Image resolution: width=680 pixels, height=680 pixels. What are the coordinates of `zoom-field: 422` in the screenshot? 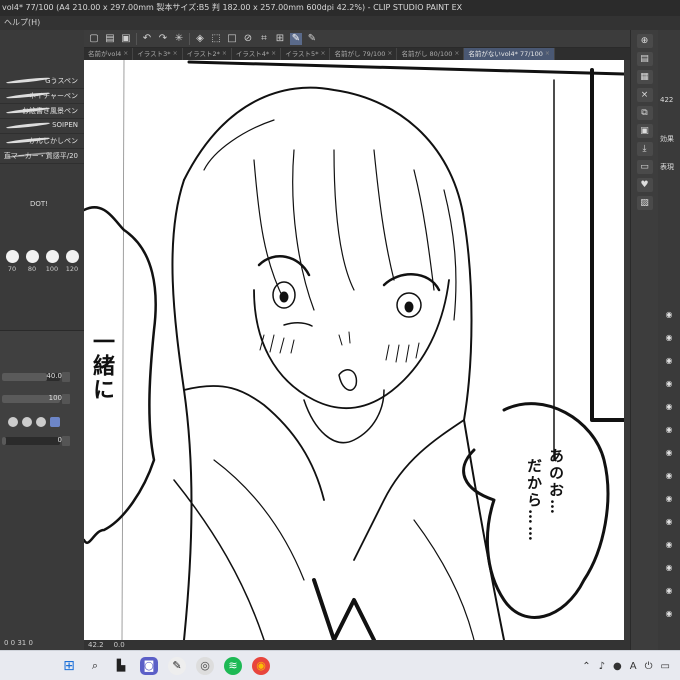 It's located at (669, 100).